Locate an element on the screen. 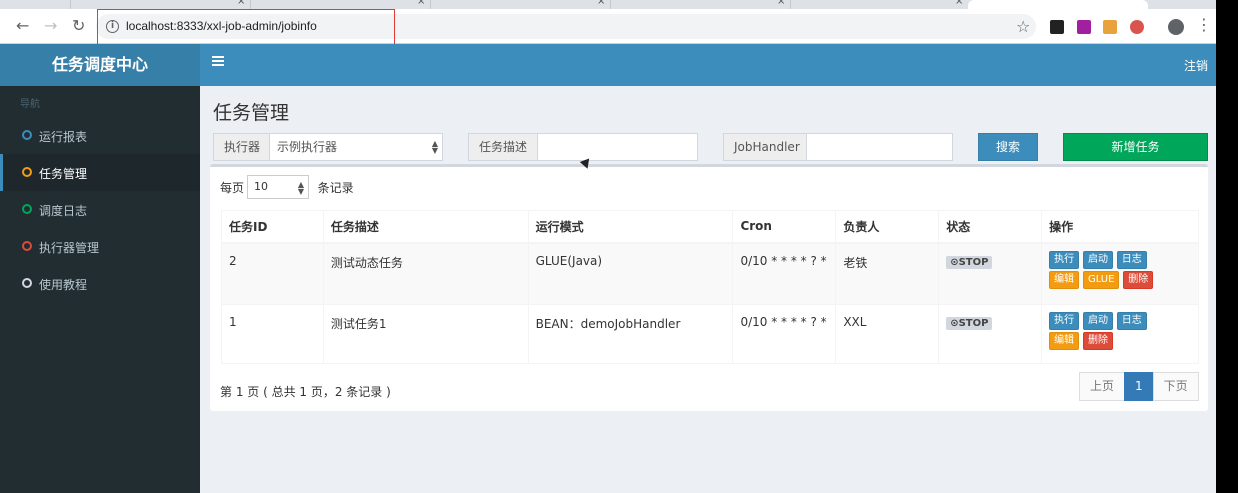  profile-avatar-icon is located at coordinates (1176, 27).